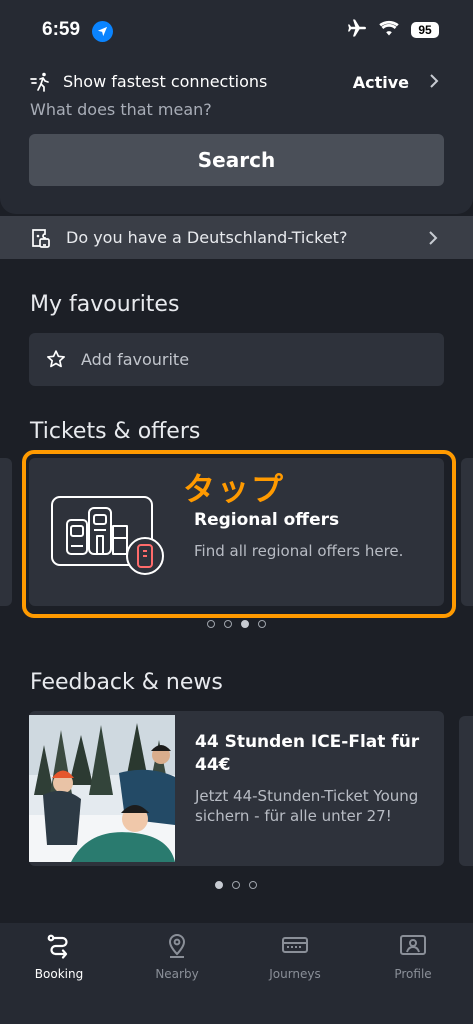 This screenshot has height=1024, width=473. What do you see at coordinates (105, 304) in the screenshot?
I see `favourites-title: My favourites` at bounding box center [105, 304].